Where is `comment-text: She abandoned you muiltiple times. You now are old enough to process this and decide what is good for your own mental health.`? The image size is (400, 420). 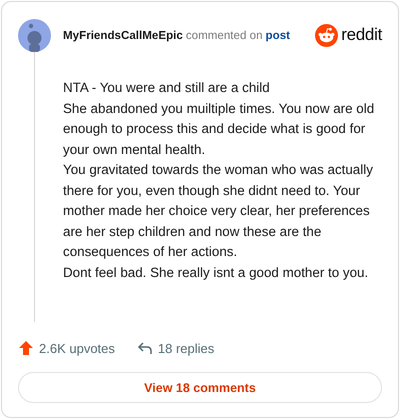
comment-text: She abandoned you muiltiple times. You now are old enough to process this and decide what is good for your own mental health. is located at coordinates (219, 129).